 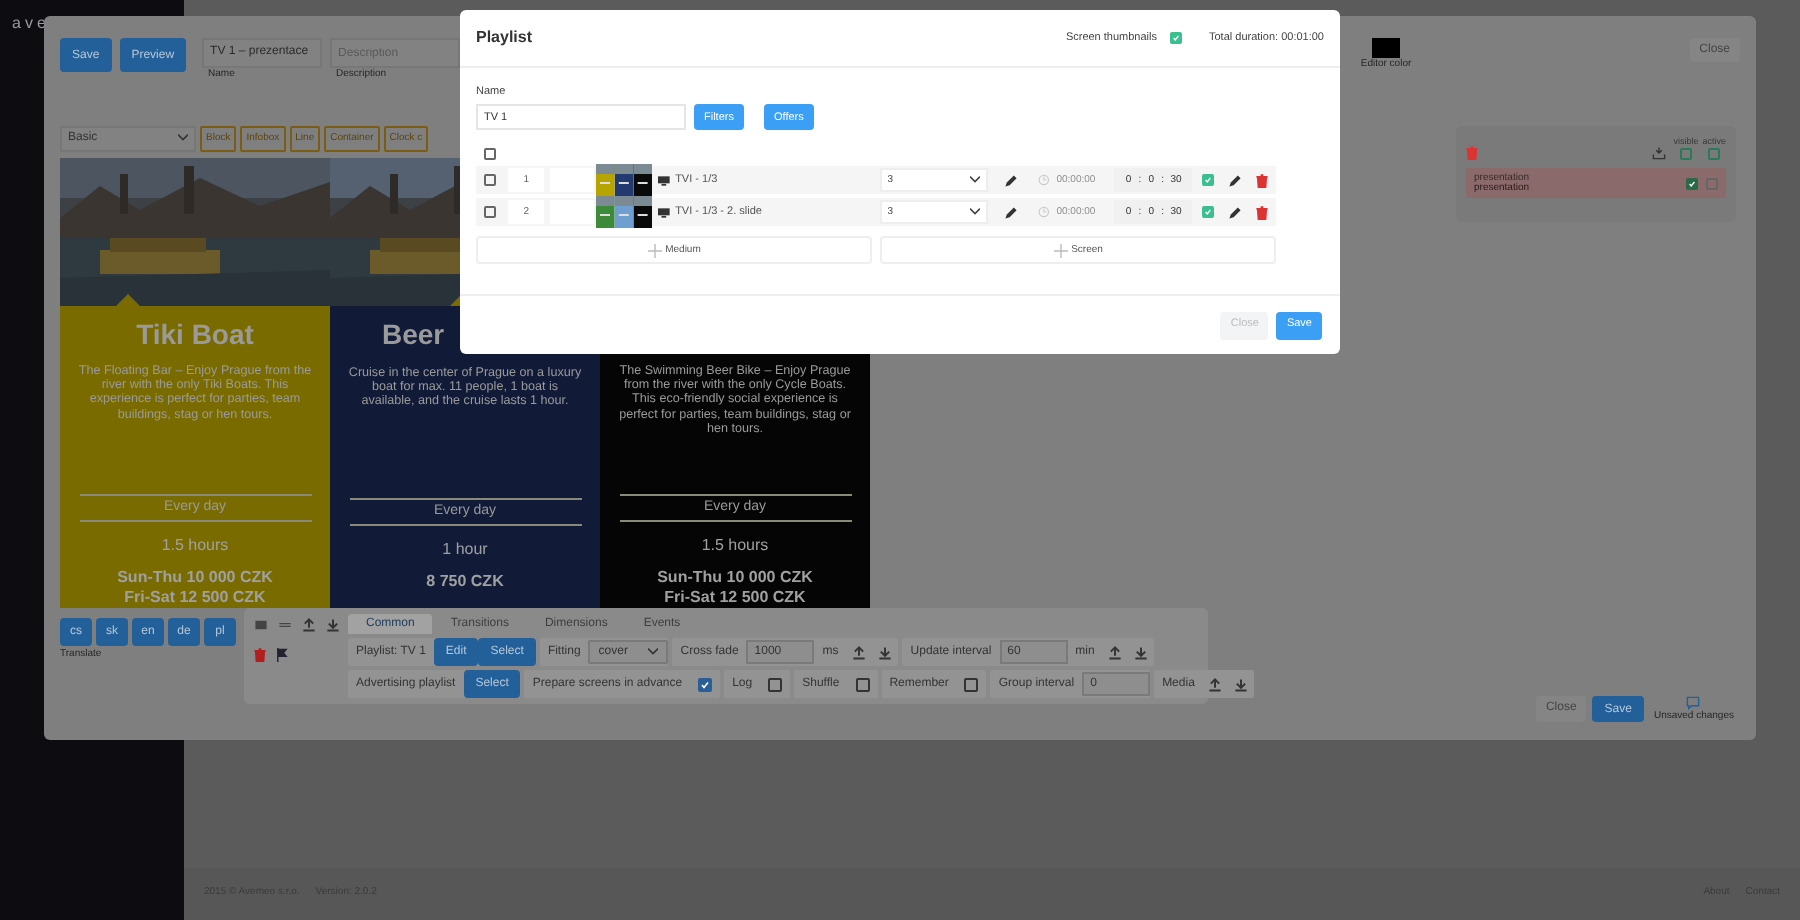 I want to click on logo: ave, so click(x=32, y=24).